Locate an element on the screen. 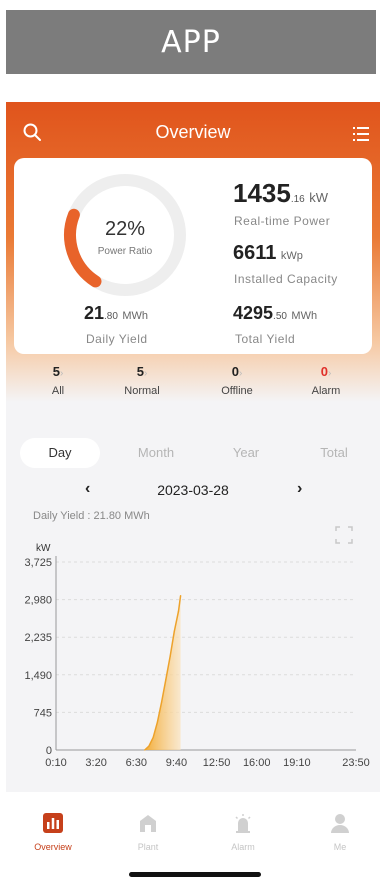  power-ratio-percent: 22% is located at coordinates (125, 229).